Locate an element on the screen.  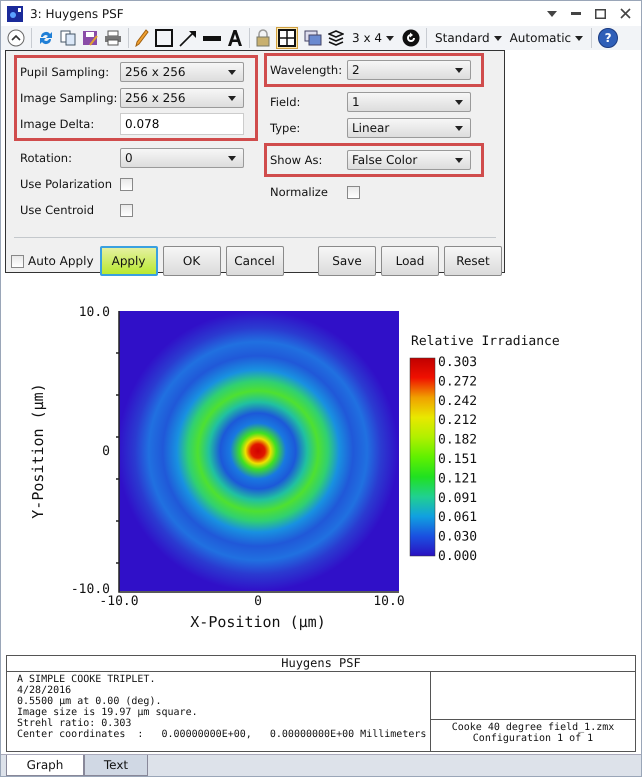
grid-toggle-button is located at coordinates (287, 38).